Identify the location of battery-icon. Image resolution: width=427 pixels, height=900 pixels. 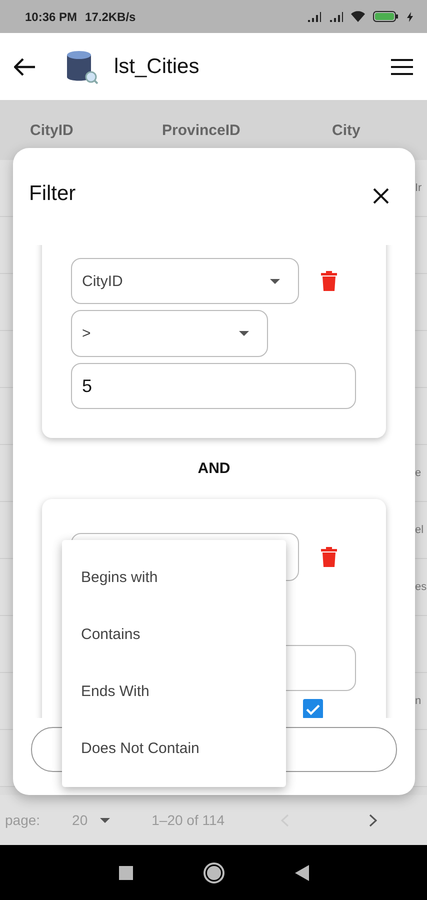
(386, 16).